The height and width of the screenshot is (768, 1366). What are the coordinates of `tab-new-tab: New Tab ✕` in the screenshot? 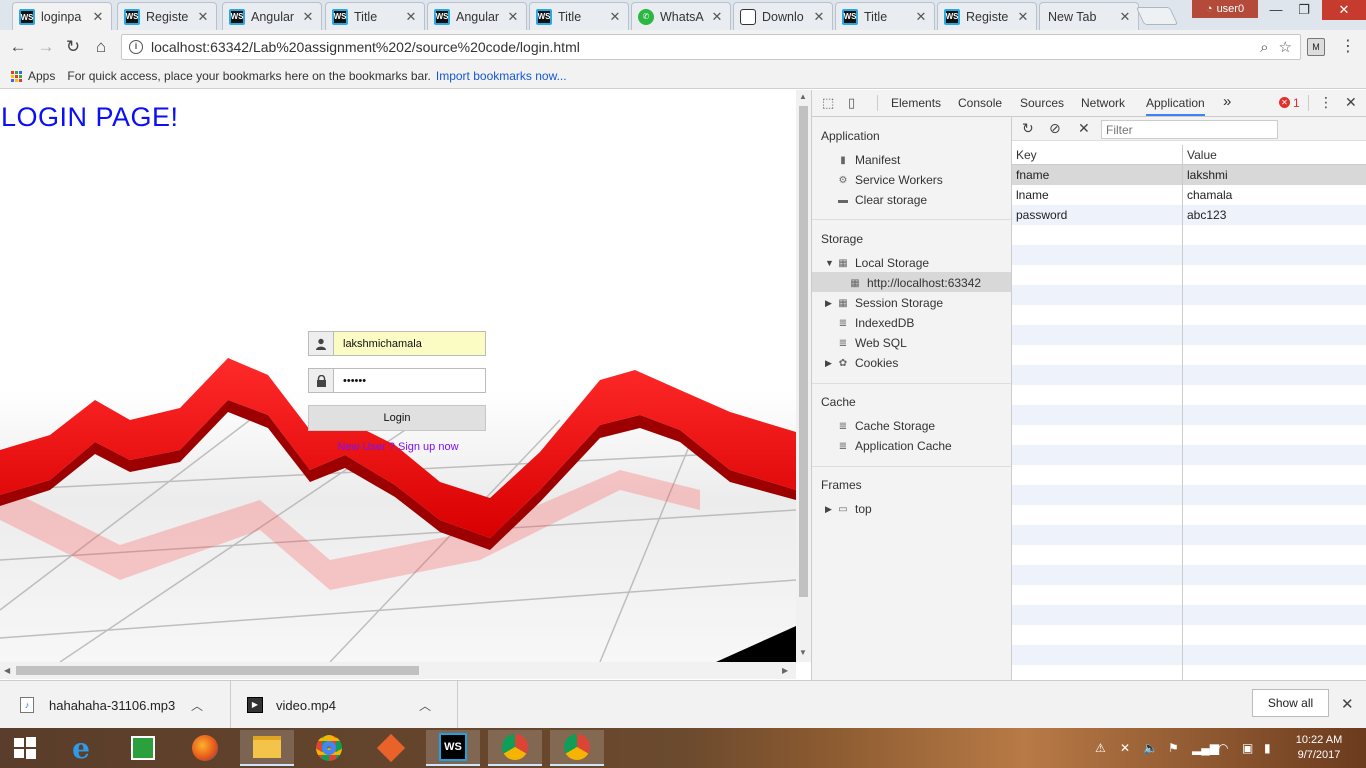 It's located at (1089, 16).